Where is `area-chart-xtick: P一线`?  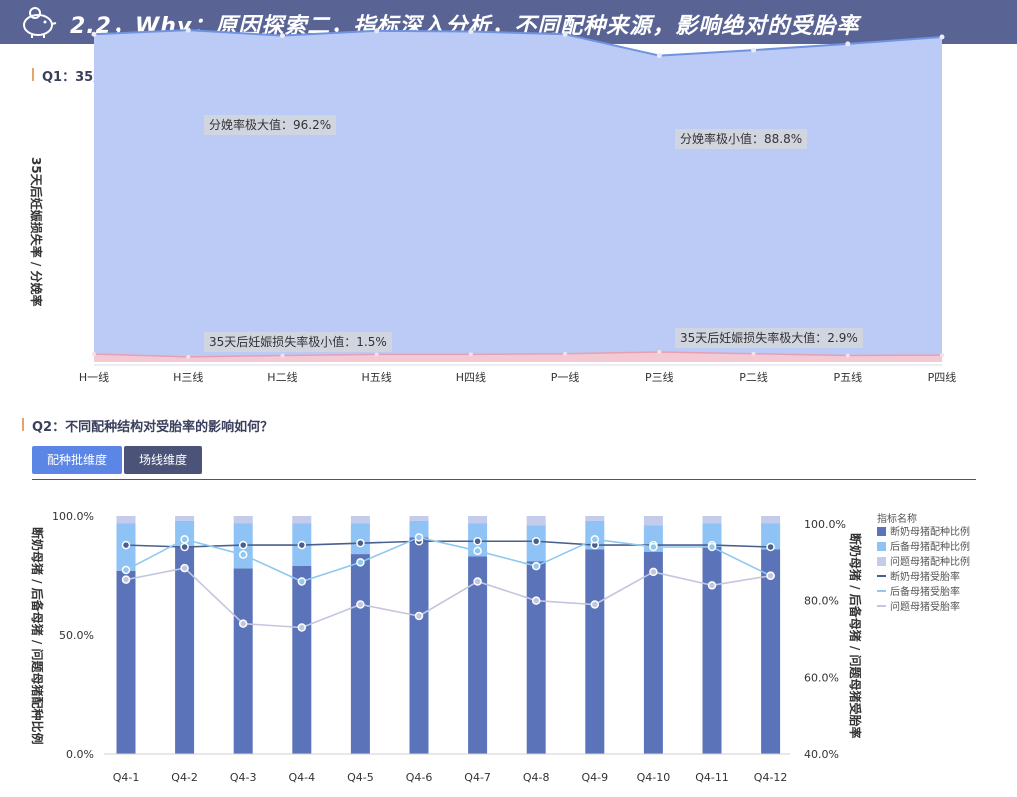
area-chart-xtick: P一线 is located at coordinates (565, 377).